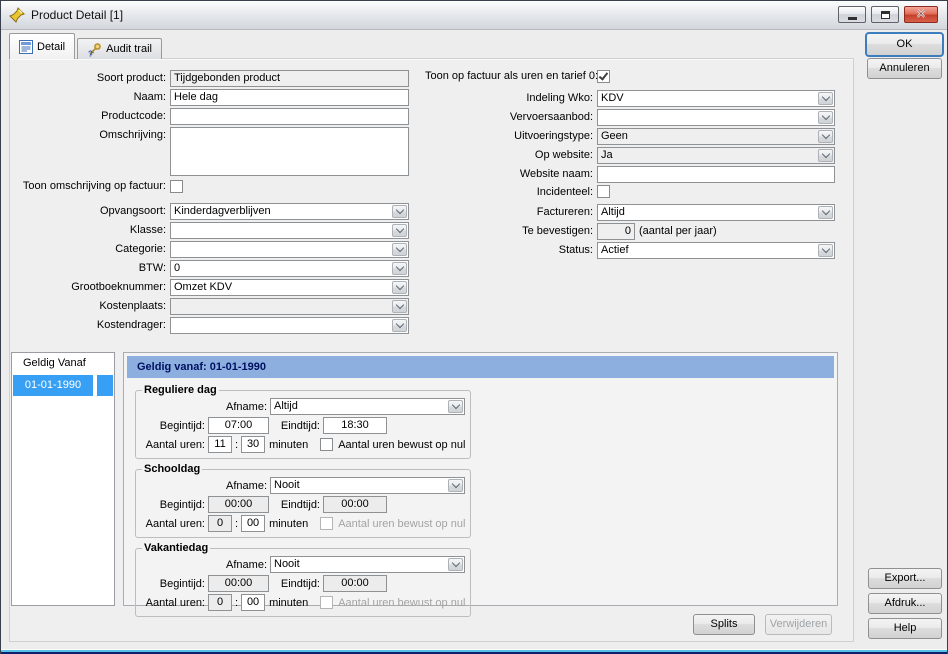 Image resolution: width=948 pixels, height=654 pixels. Describe the element at coordinates (474, 15) in the screenshot. I see `titlebar: Product Detail [1]` at that location.